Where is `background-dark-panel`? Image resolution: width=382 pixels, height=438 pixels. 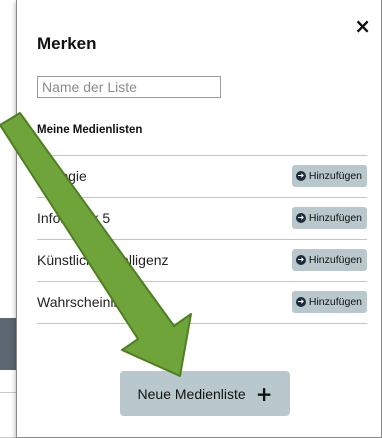 background-dark-panel is located at coordinates (8, 344).